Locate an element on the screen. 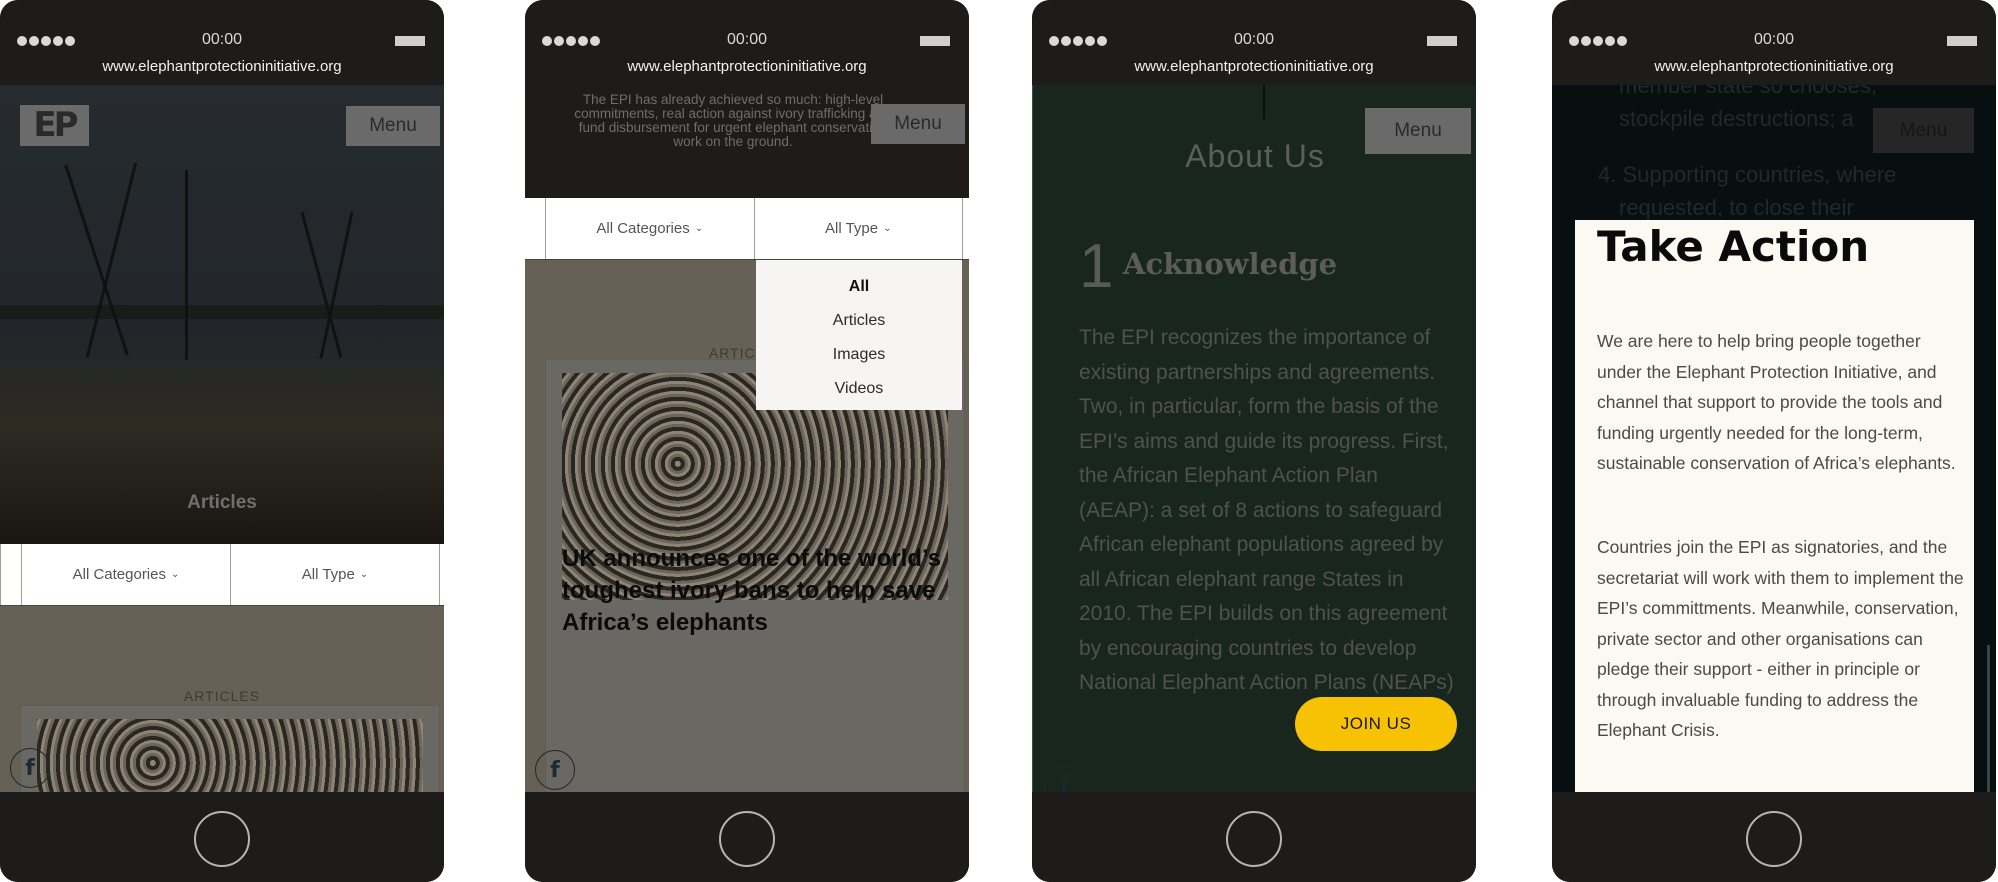 The width and height of the screenshot is (1998, 882). dropdown-option-videos: Videos is located at coordinates (859, 389).